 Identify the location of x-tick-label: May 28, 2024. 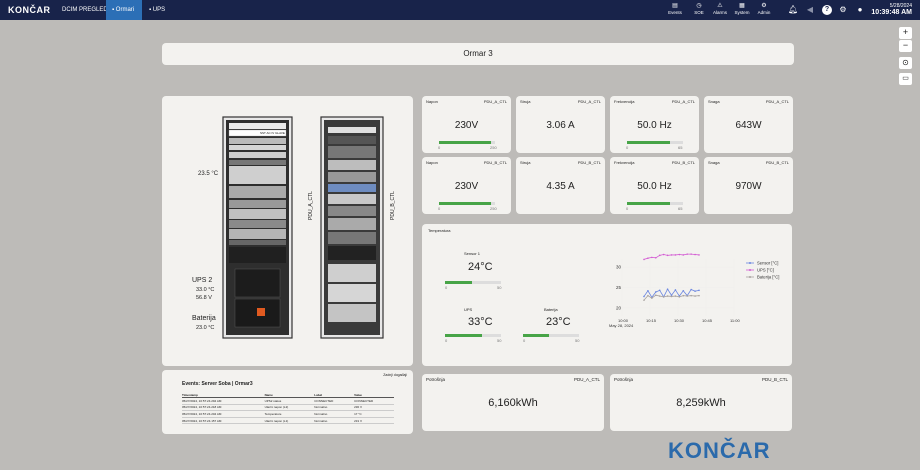
(621, 325).